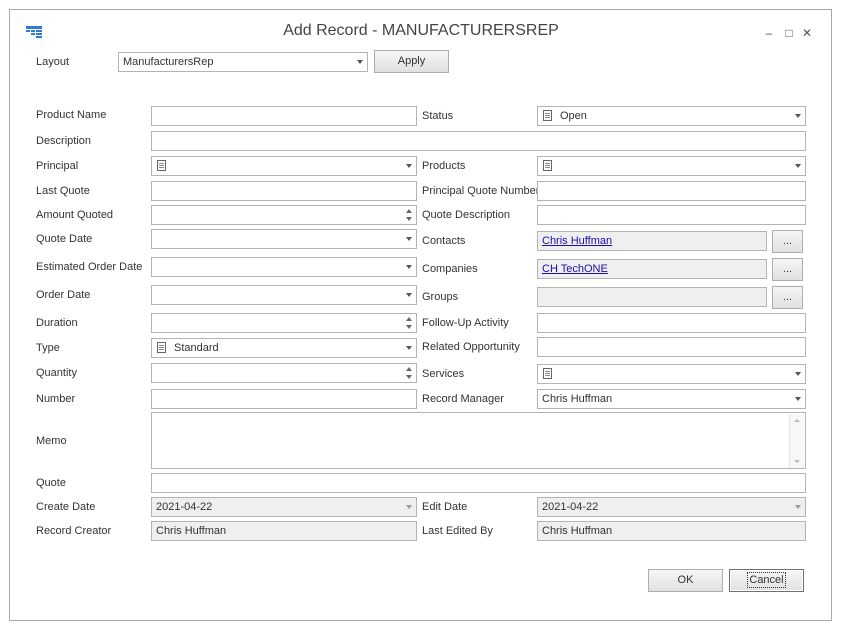 The image size is (842, 632). Describe the element at coordinates (89, 267) in the screenshot. I see `estimated-order-date-label: Estimated Order Date` at that location.